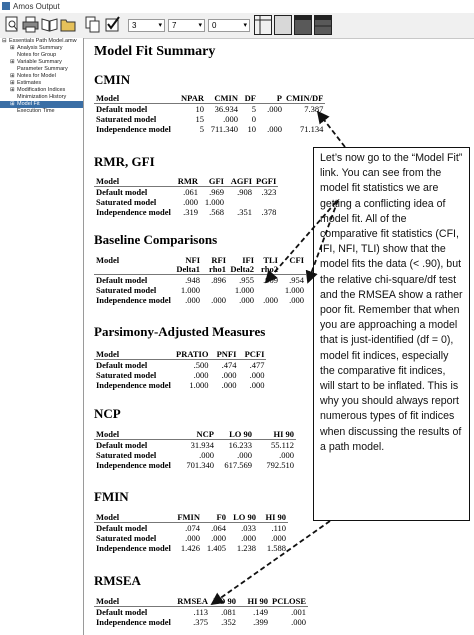  I want to click on arrow-to-tli, so click(300, 242).